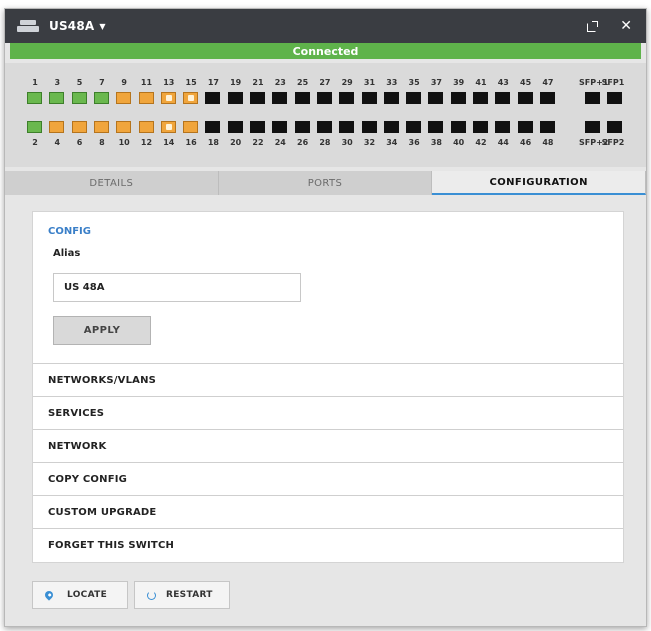 Image resolution: width=651 pixels, height=631 pixels. What do you see at coordinates (459, 142) in the screenshot?
I see `port-label-40: 40` at bounding box center [459, 142].